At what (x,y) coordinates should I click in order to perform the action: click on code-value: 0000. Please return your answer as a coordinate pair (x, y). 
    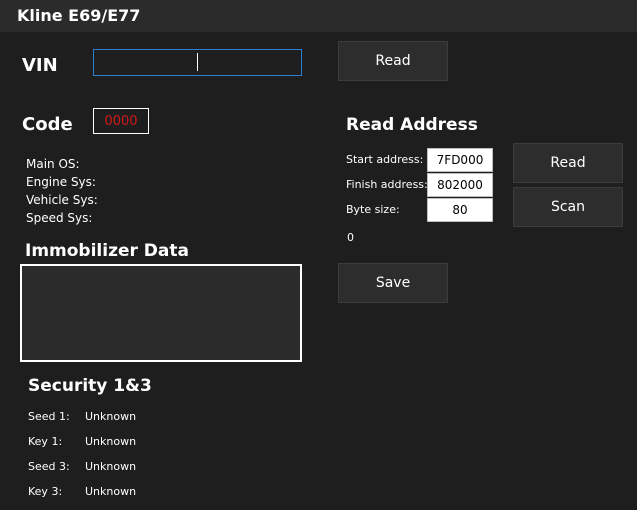
    Looking at the image, I should click on (121, 121).